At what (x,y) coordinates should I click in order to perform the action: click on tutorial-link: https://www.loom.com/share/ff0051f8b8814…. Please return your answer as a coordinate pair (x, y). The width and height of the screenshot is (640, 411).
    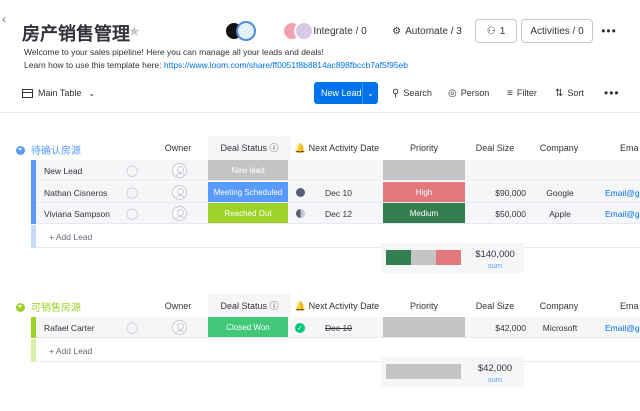
    Looking at the image, I should click on (286, 65).